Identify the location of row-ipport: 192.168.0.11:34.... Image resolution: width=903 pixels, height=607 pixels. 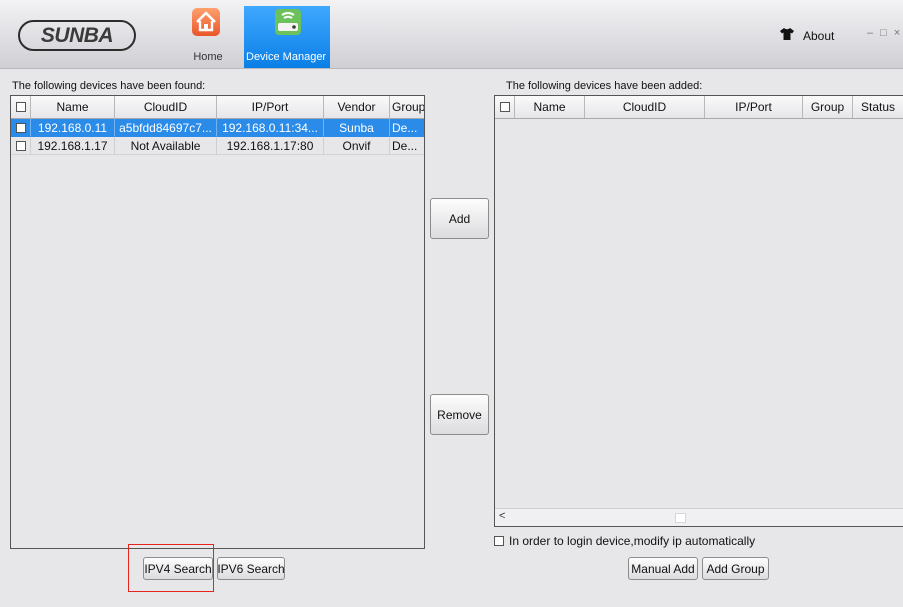
(270, 128).